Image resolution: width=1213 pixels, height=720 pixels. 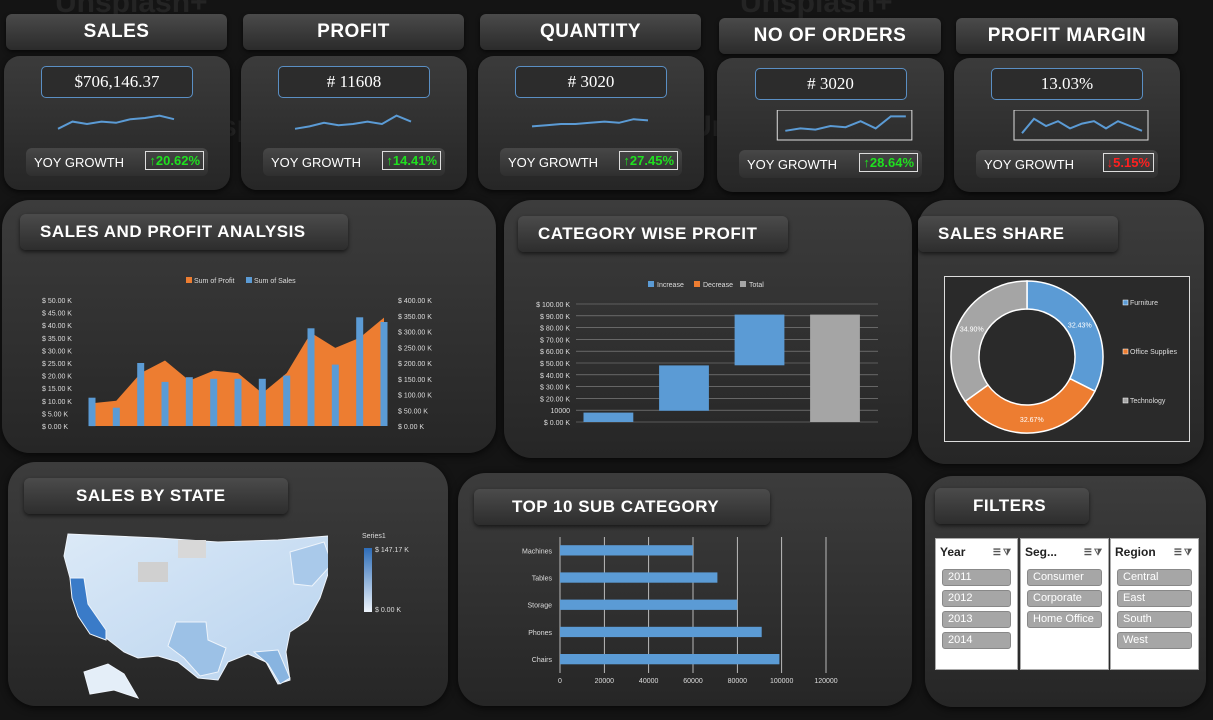 I want to click on y-tick-label: $ 80.00 K, so click(x=555, y=329).